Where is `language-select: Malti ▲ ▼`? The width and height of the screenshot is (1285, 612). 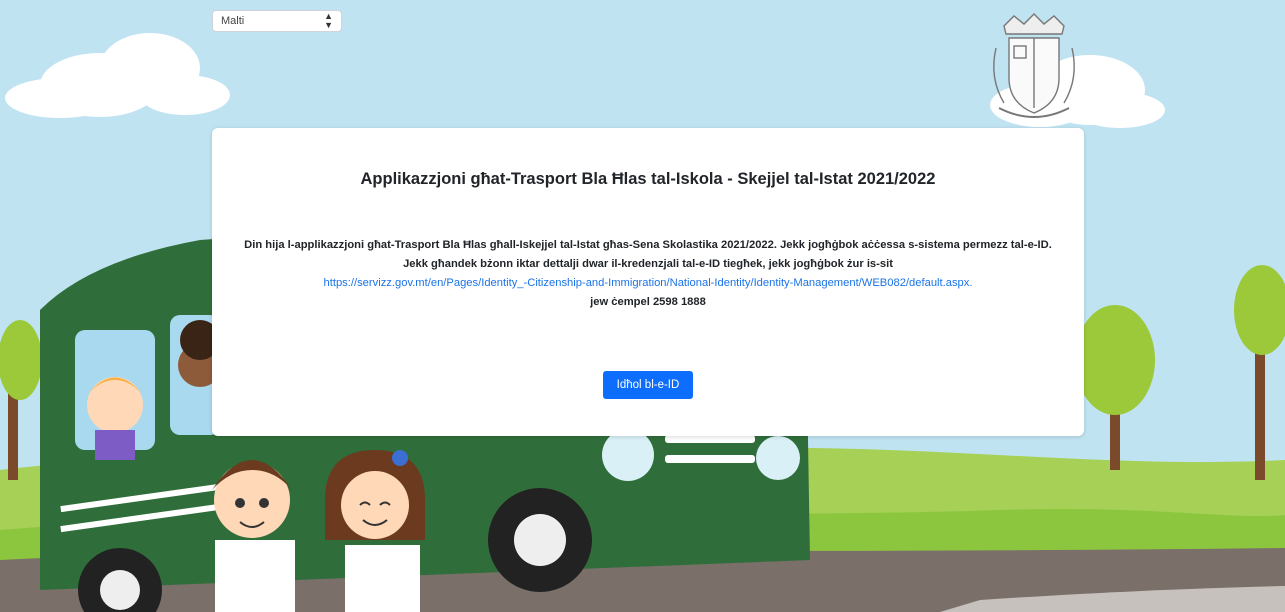
language-select: Malti ▲ ▼ is located at coordinates (277, 21).